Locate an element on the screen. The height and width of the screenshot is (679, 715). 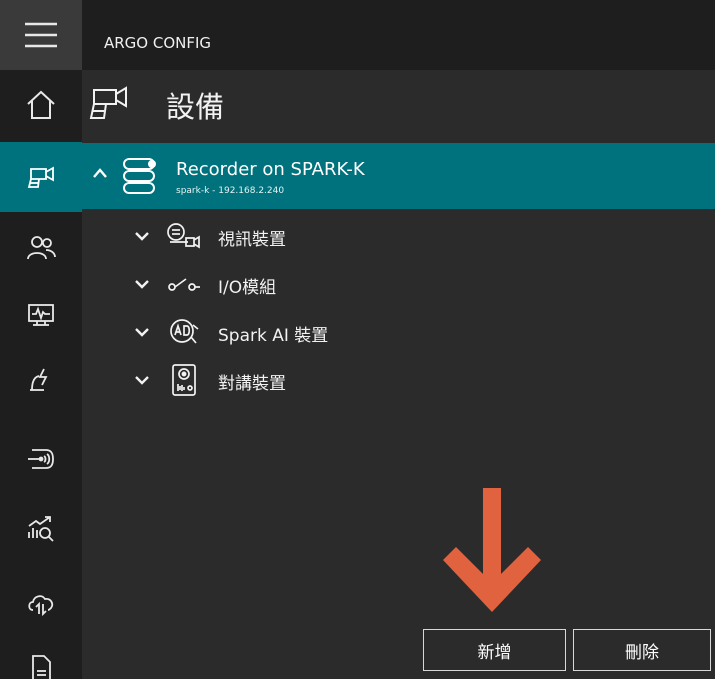
recorder-address: spark-k - 192.168.2.240 is located at coordinates (230, 191).